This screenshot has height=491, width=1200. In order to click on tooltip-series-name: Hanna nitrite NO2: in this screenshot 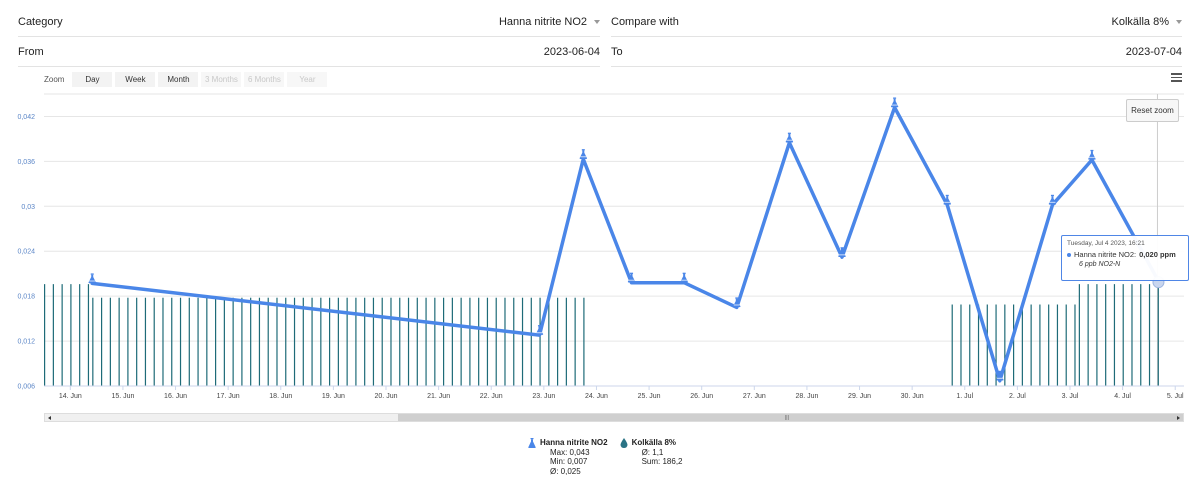, I will do `click(1105, 254)`.